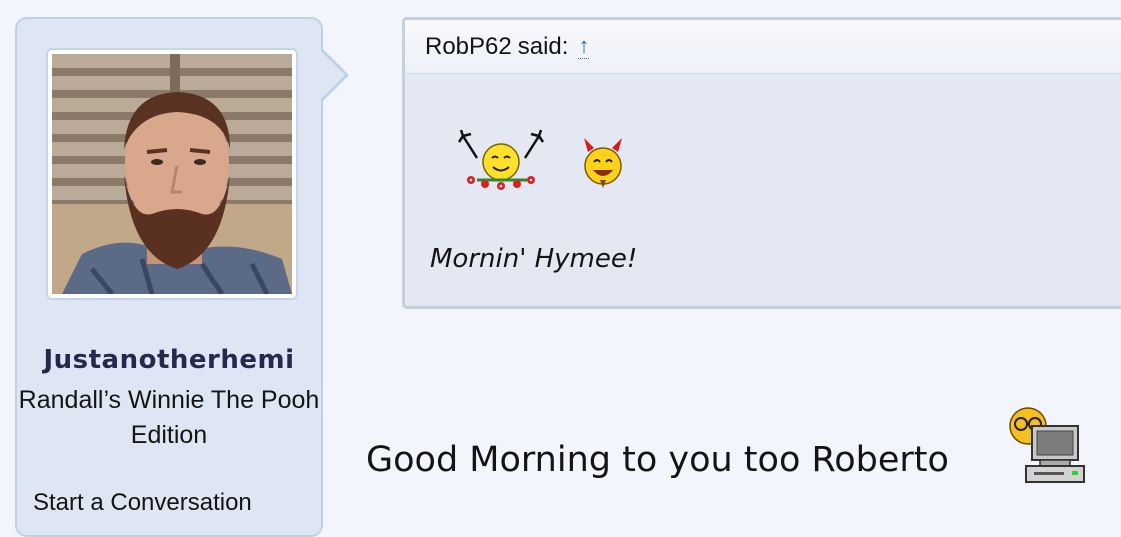 This screenshot has height=537, width=1121. I want to click on computer-user-smiley-icon, so click(1047, 445).